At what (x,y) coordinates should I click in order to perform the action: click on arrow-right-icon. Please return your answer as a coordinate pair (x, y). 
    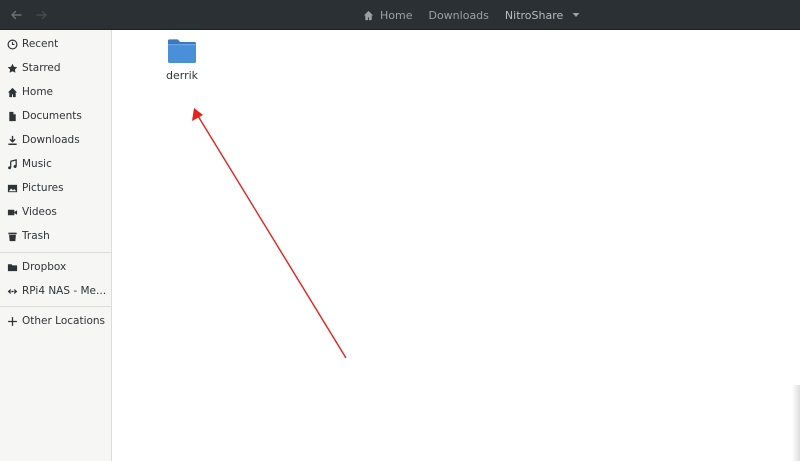
    Looking at the image, I should click on (41, 15).